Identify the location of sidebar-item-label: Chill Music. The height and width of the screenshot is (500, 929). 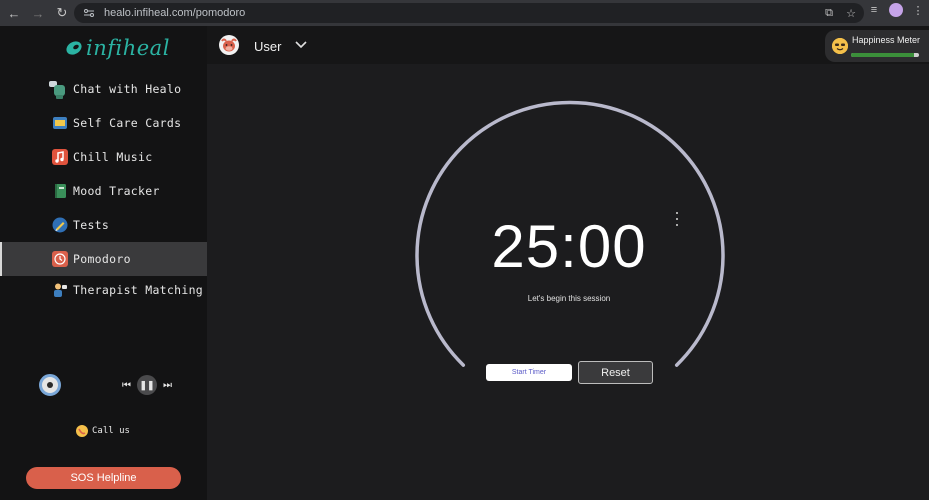
(113, 157).